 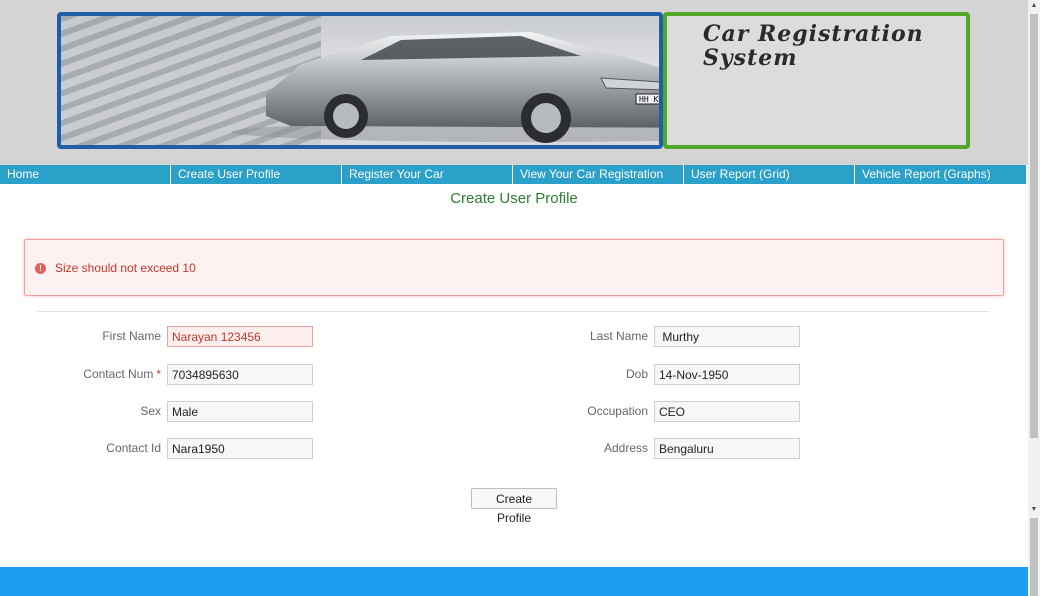 What do you see at coordinates (649, 99) in the screenshot?
I see `svg-text: HH KK 3525` at bounding box center [649, 99].